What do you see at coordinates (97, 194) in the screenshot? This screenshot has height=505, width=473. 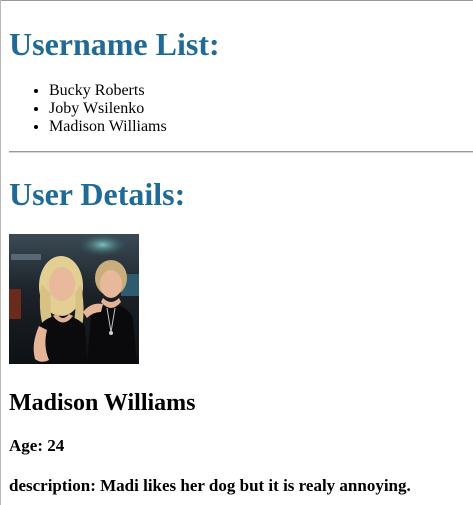 I see `user-details-title: User Details:` at bounding box center [97, 194].